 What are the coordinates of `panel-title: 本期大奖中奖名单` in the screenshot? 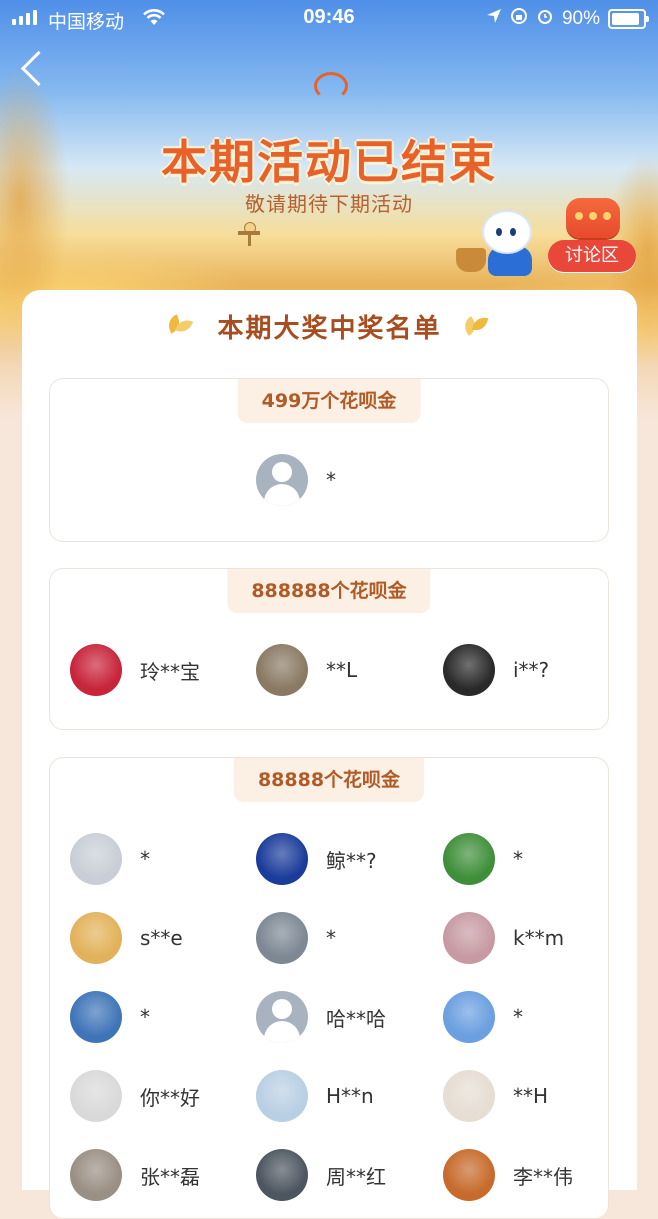 It's located at (329, 329).